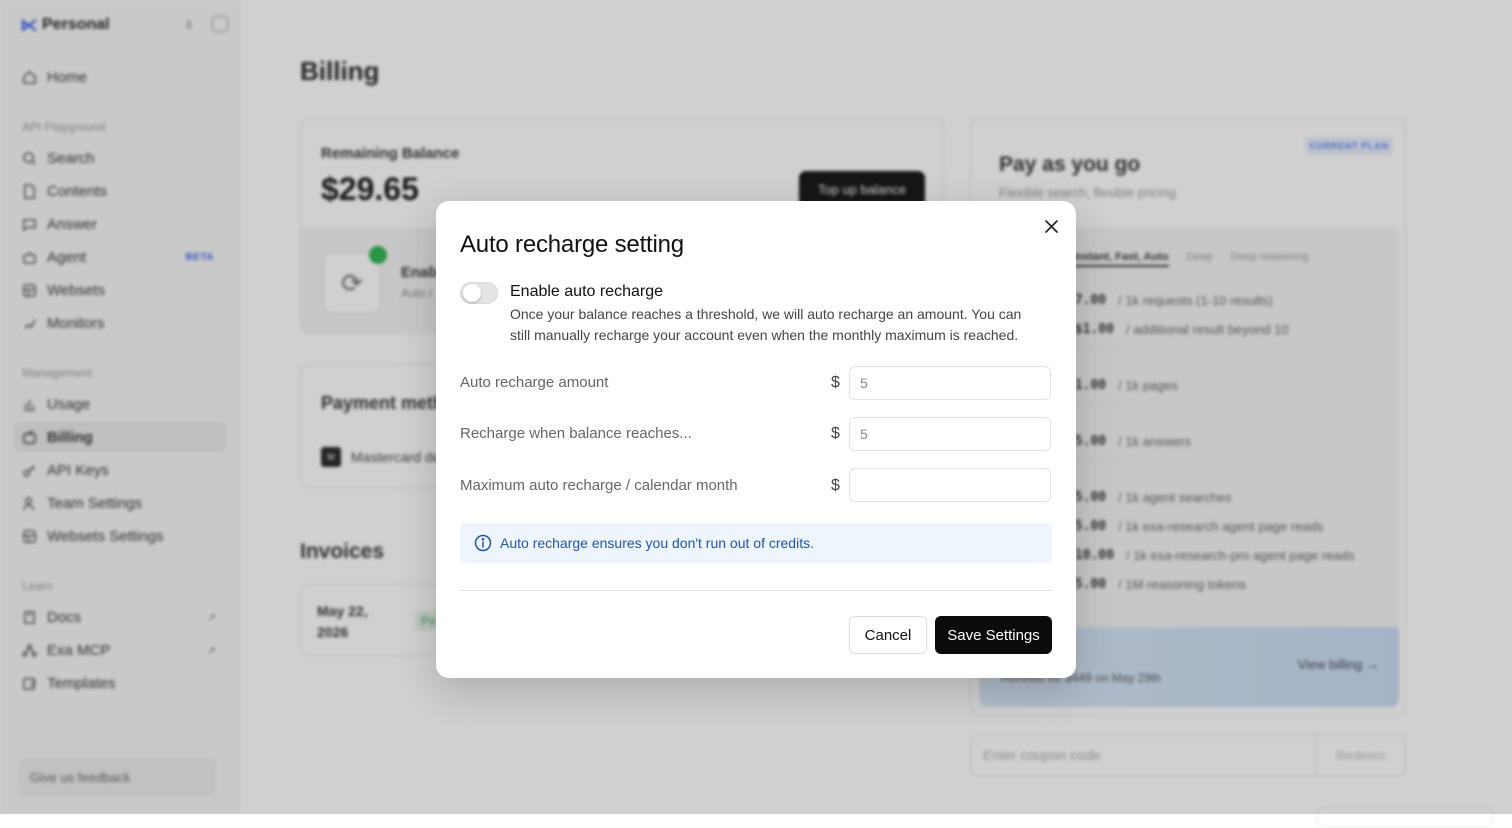  What do you see at coordinates (599, 485) in the screenshot?
I see `monthly-maximum-label: Maximum auto recharge / calendar month` at bounding box center [599, 485].